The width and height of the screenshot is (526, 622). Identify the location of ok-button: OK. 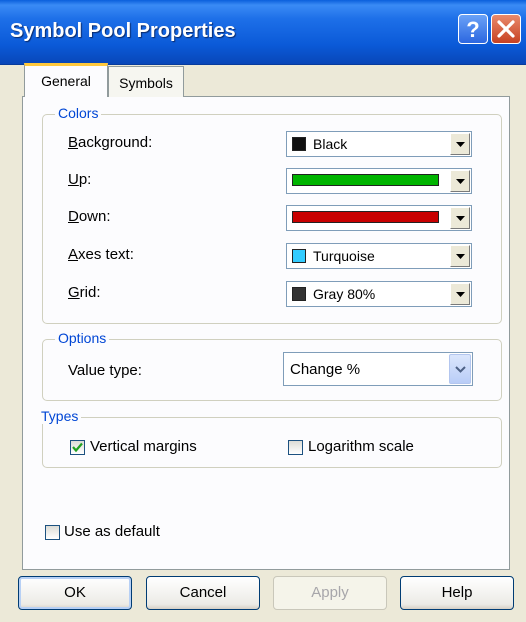
(75, 593).